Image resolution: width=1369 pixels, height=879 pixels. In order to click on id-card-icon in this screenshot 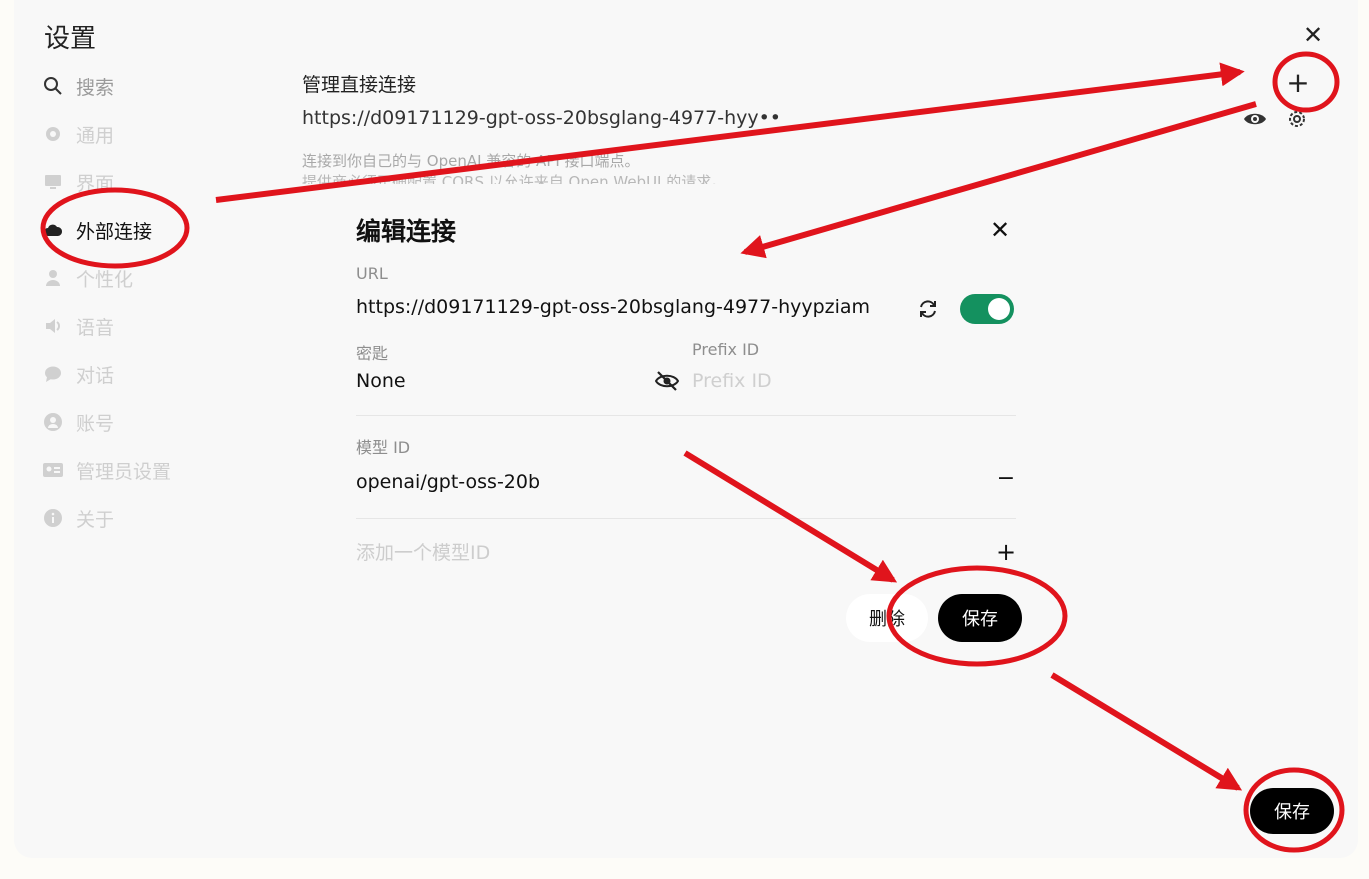, I will do `click(53, 470)`.